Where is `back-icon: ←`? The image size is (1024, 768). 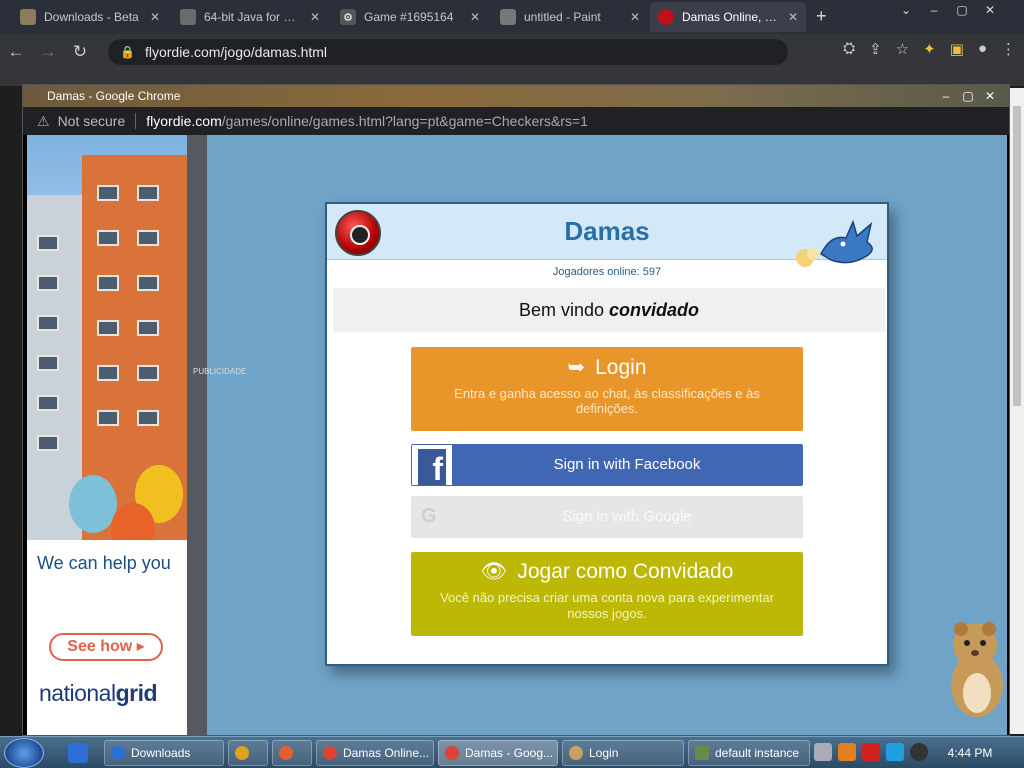
back-icon: ← is located at coordinates (16, 52).